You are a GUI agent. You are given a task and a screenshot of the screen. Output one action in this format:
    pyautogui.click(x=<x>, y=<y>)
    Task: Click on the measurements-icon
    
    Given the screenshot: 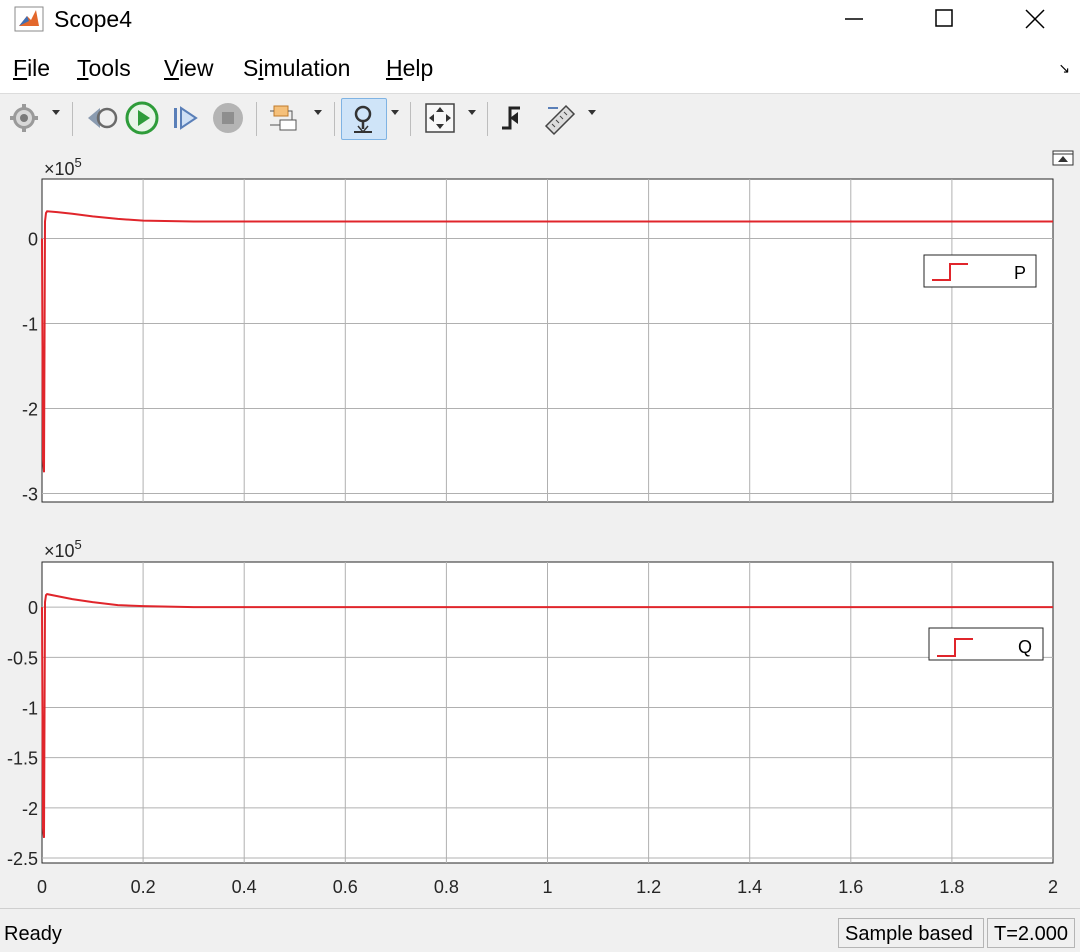 What is the action you would take?
    pyautogui.click(x=560, y=120)
    